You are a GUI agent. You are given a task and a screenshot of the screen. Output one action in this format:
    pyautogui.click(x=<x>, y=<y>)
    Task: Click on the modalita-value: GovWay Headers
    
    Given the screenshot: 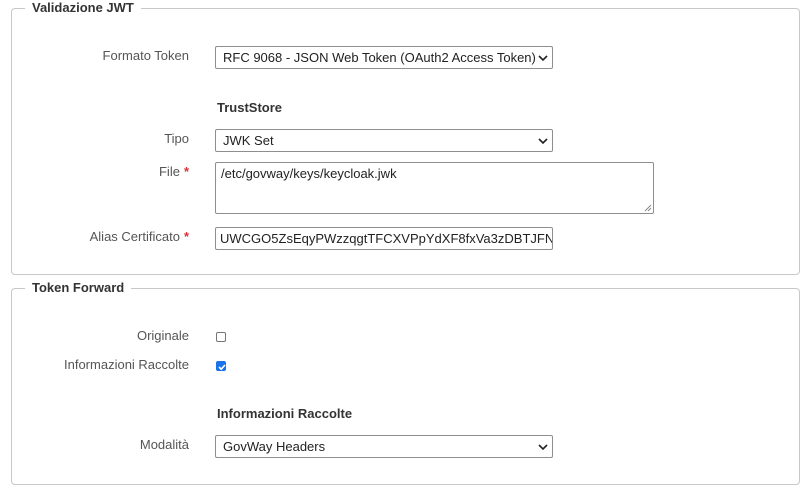 What is the action you would take?
    pyautogui.click(x=274, y=446)
    